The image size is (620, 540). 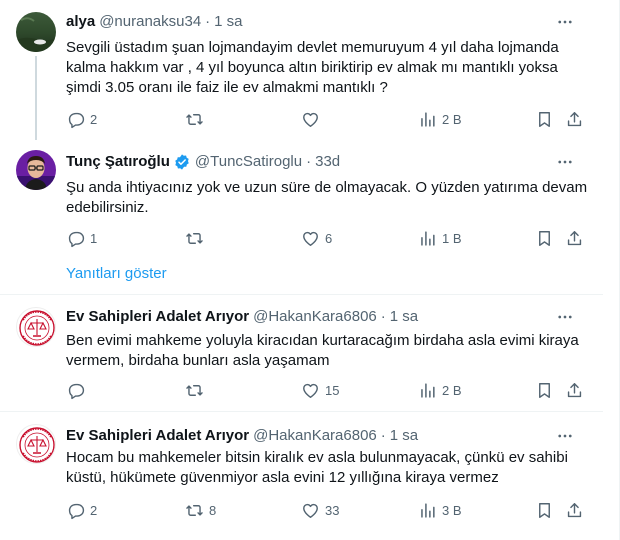 I want to click on reply-button: 1, so click(x=81, y=238).